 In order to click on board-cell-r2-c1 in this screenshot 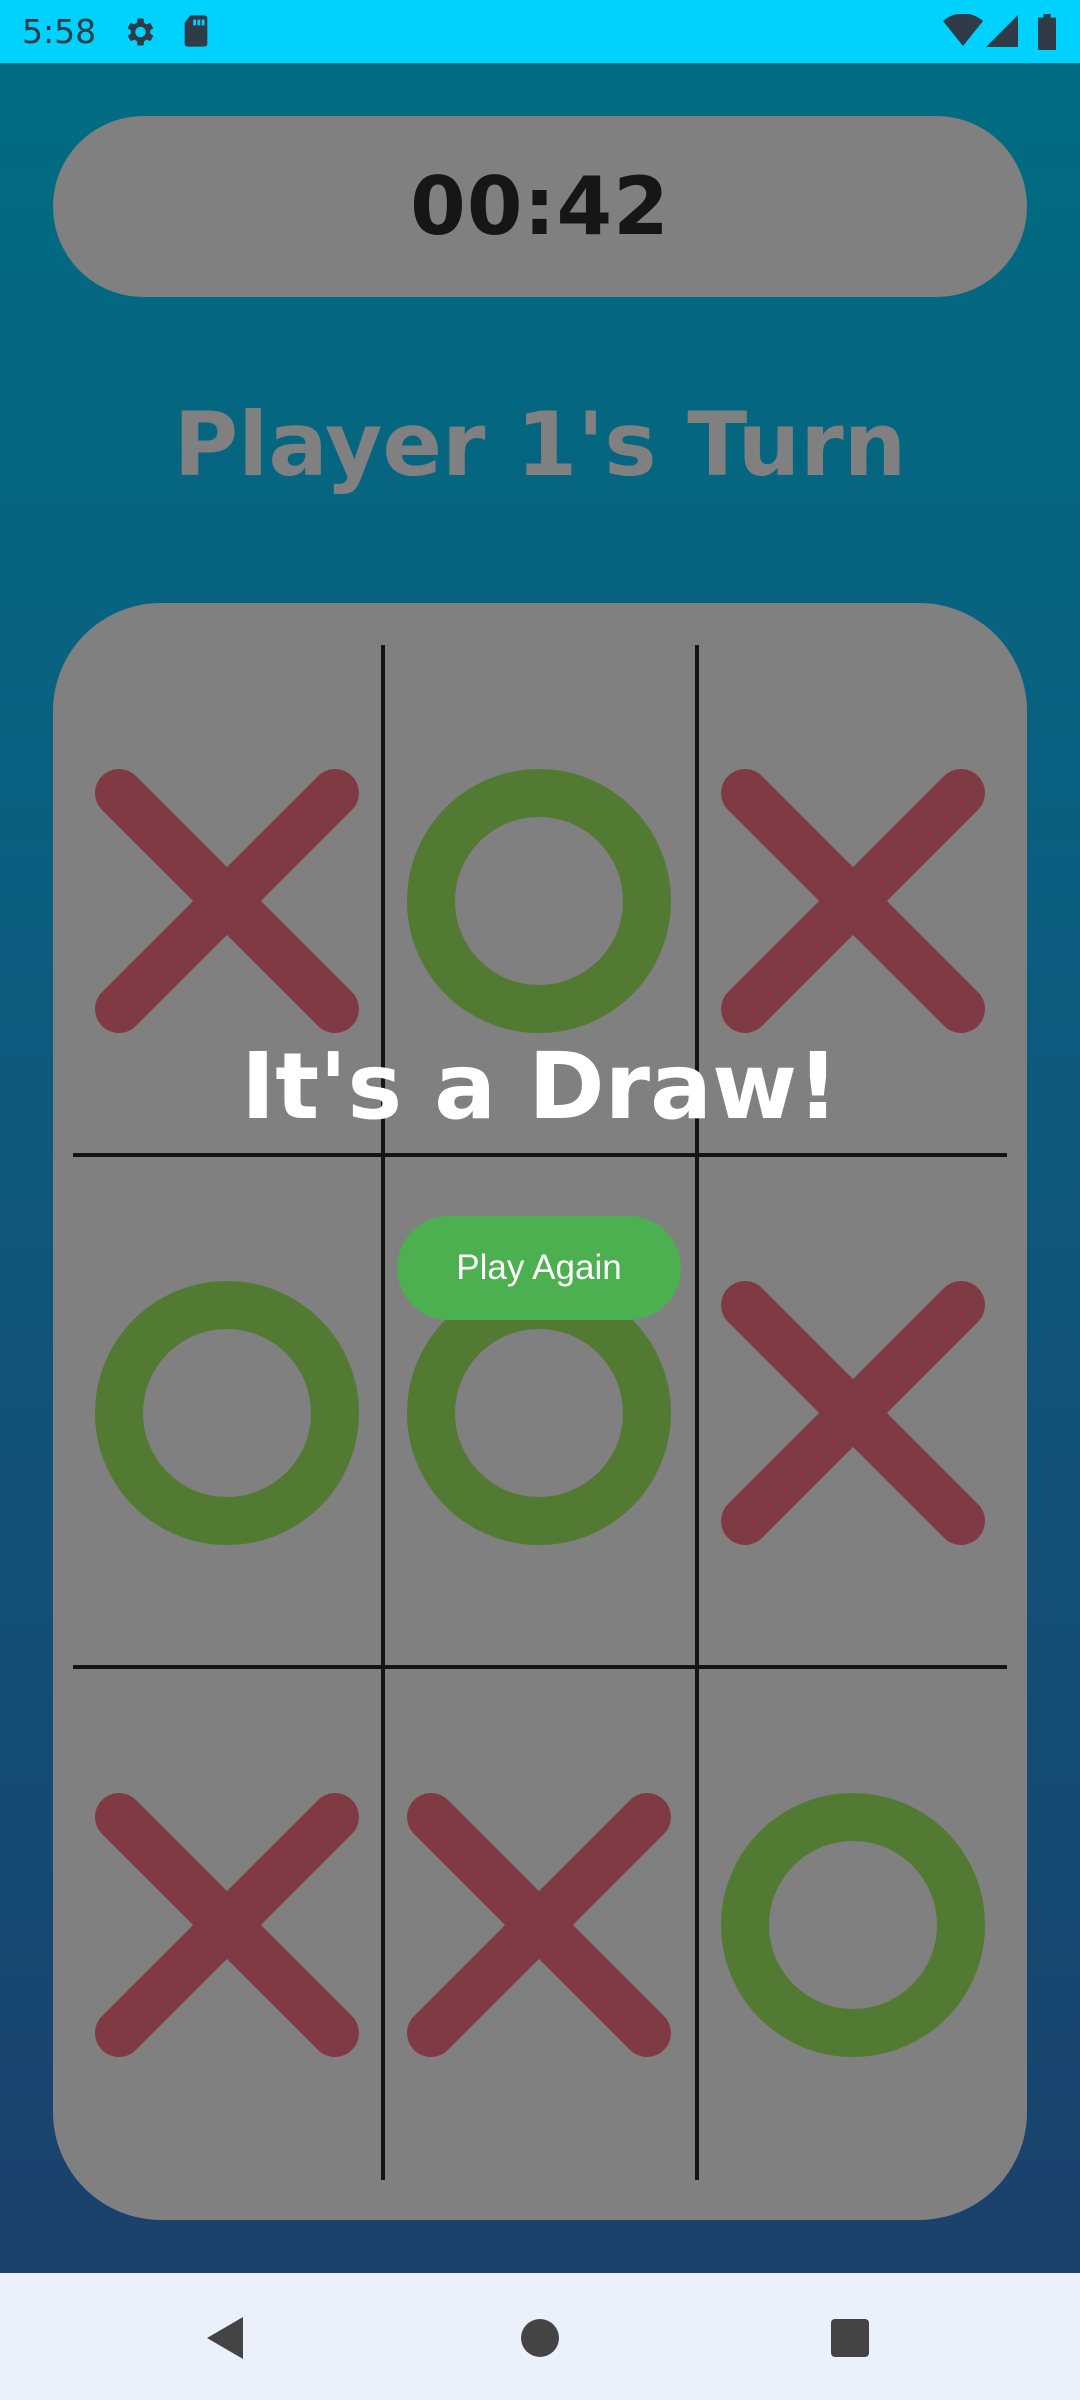, I will do `click(227, 1412)`.